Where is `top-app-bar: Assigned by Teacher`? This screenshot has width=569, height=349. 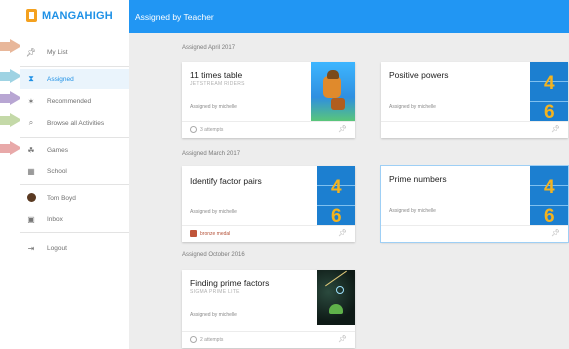
top-app-bar: Assigned by Teacher is located at coordinates (349, 16).